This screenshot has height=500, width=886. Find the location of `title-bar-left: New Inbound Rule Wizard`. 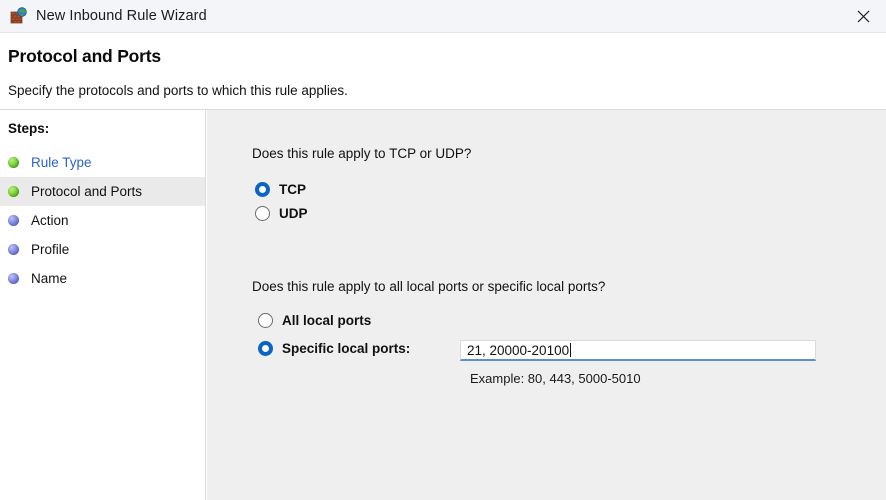

title-bar-left: New Inbound Rule Wizard is located at coordinates (420, 16).